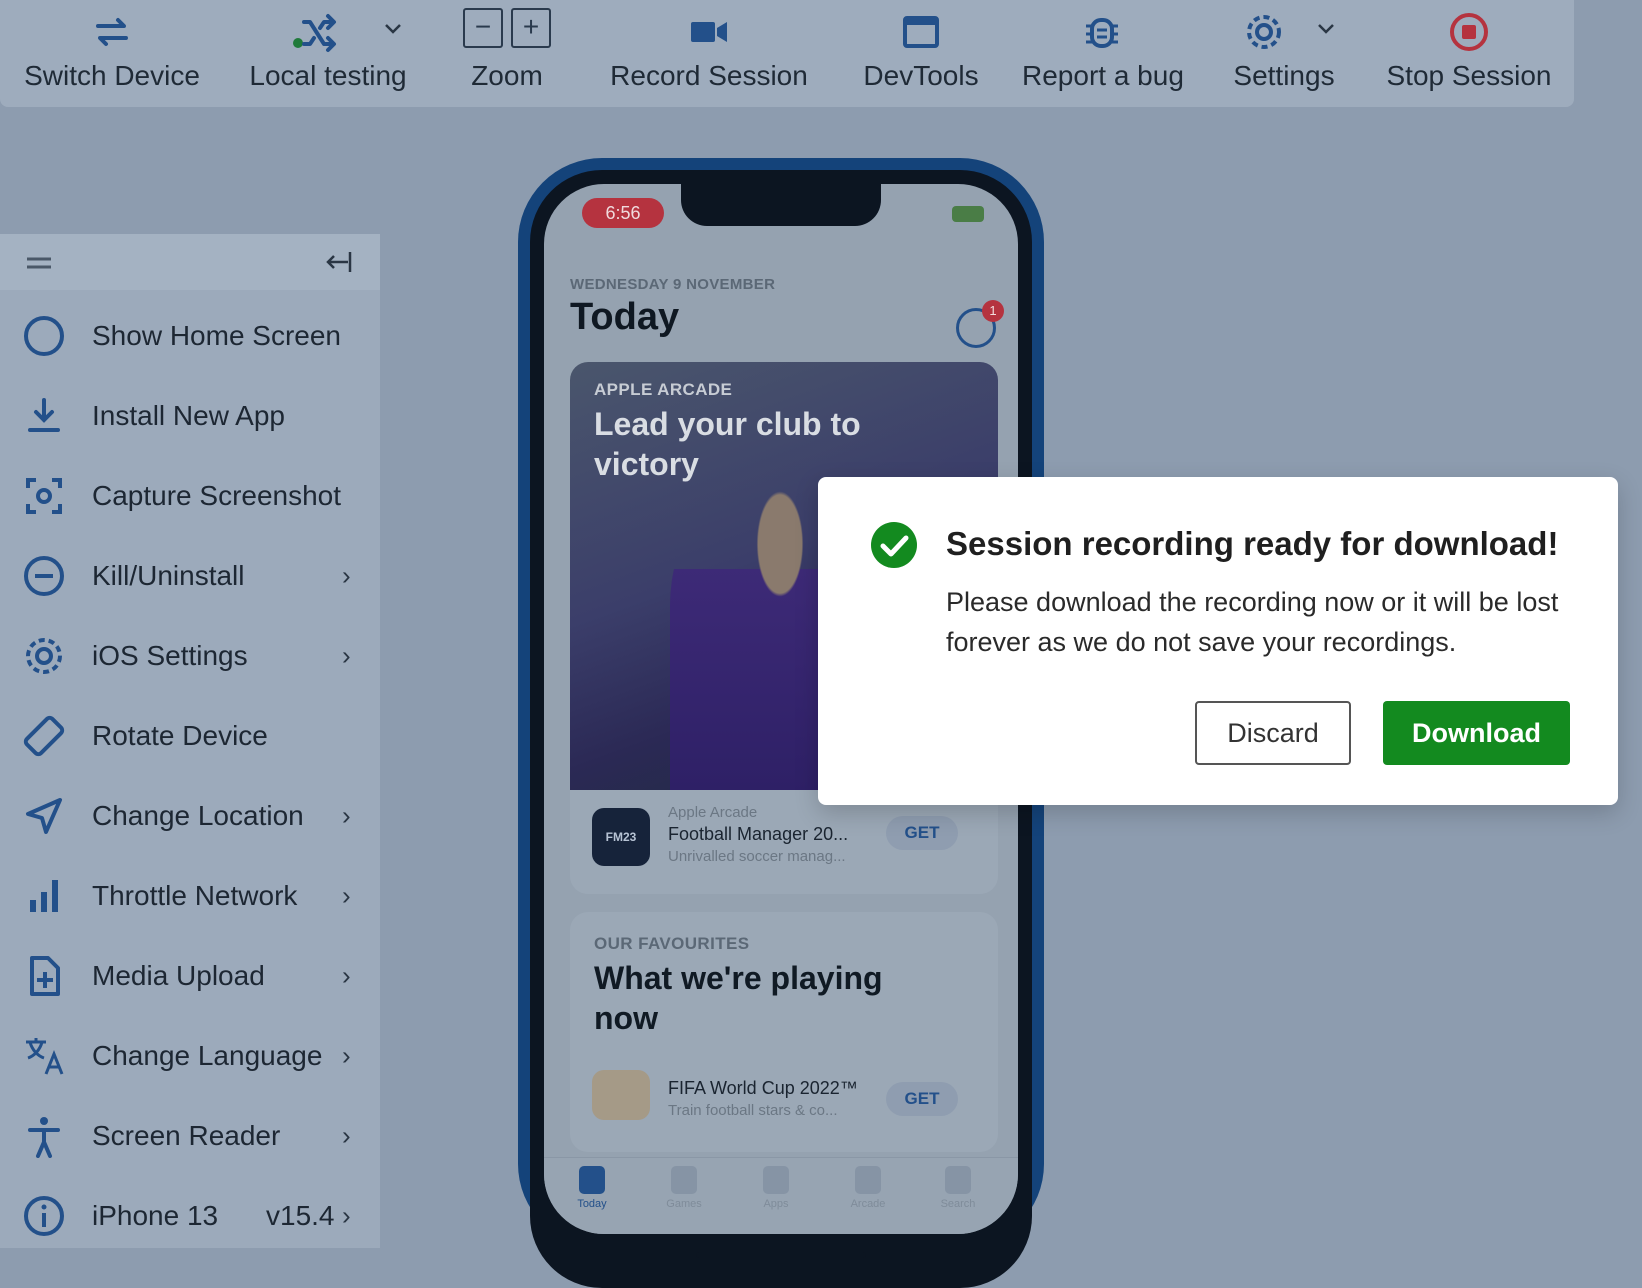 This screenshot has height=1288, width=1642. I want to click on sidebar-item-screen-reader: Screen Reader ›, so click(190, 1136).